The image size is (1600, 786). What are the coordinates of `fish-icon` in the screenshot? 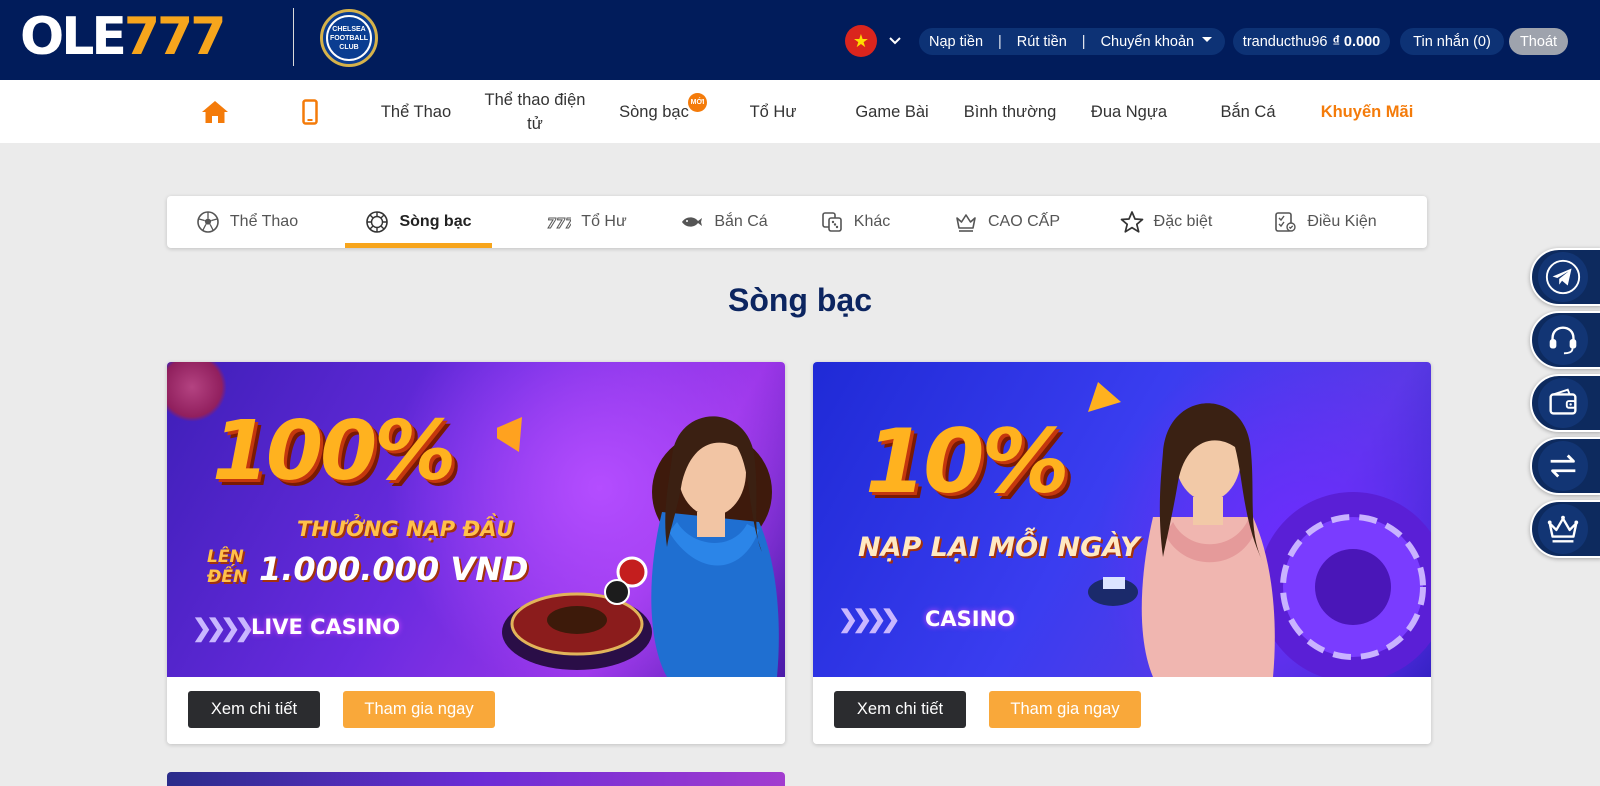 It's located at (692, 222).